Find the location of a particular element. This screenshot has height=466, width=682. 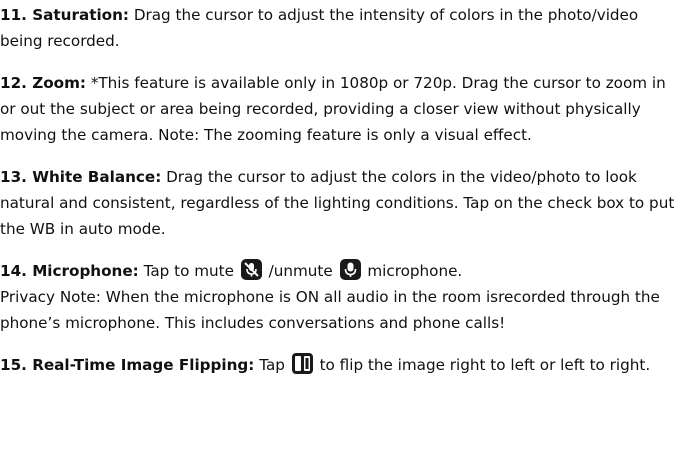

item-text: Tap to mute is located at coordinates (188, 271).